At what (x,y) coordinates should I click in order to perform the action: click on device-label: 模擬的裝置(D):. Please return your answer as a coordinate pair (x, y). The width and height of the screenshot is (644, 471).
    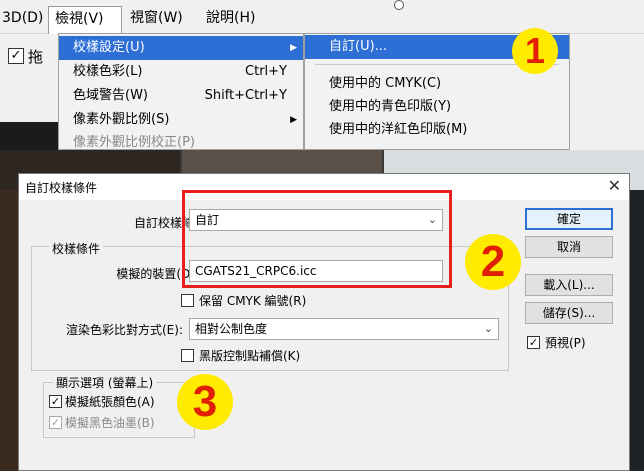
    Looking at the image, I should click on (157, 274).